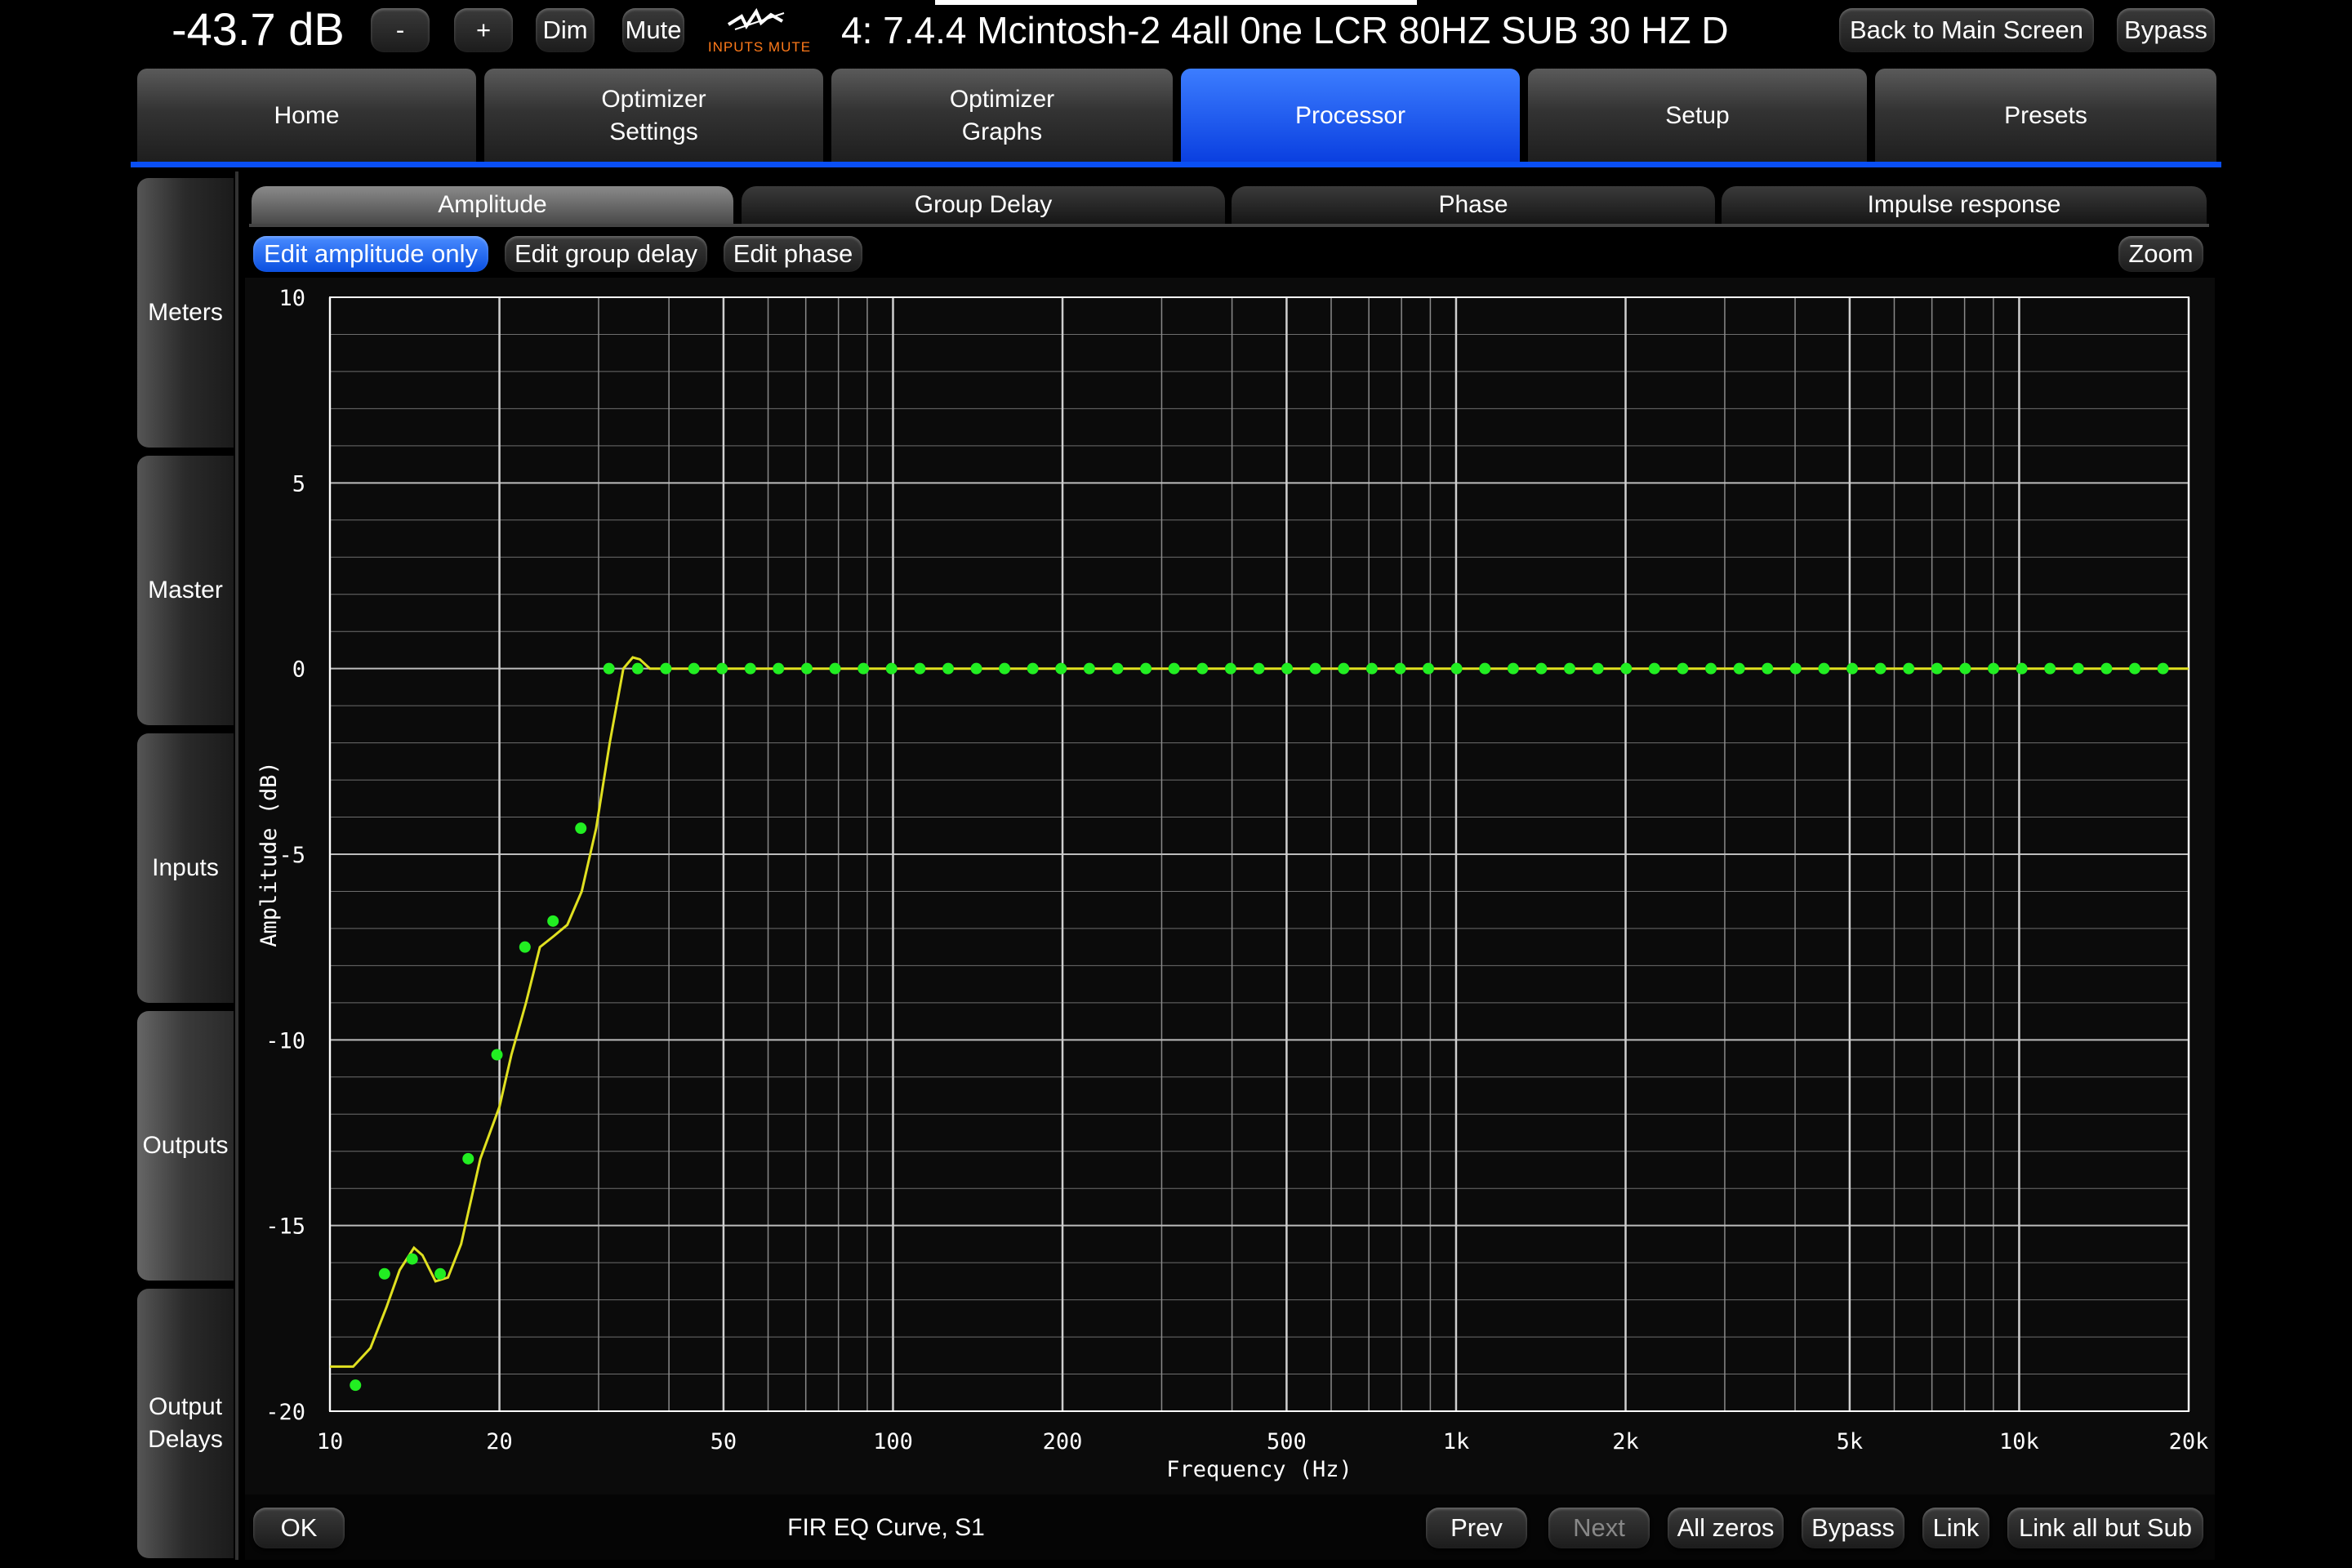 This screenshot has height=1568, width=2352. Describe the element at coordinates (285, 1227) in the screenshot. I see `y-tick-label: -15` at that location.